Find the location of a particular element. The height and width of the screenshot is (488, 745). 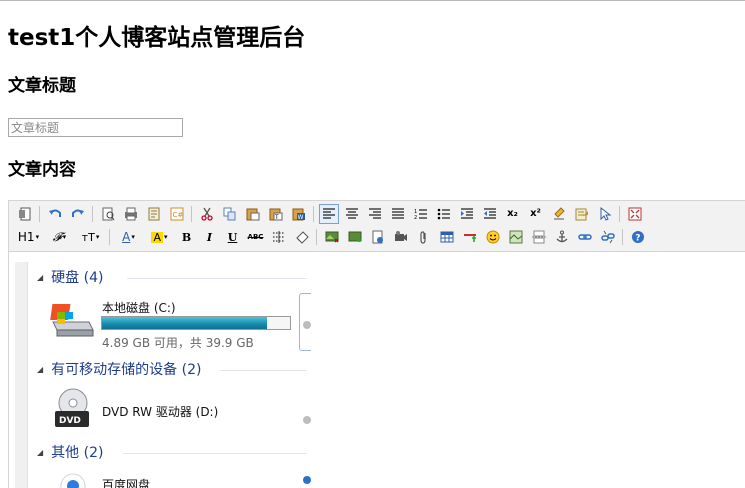

multi-image-icon is located at coordinates (355, 237).